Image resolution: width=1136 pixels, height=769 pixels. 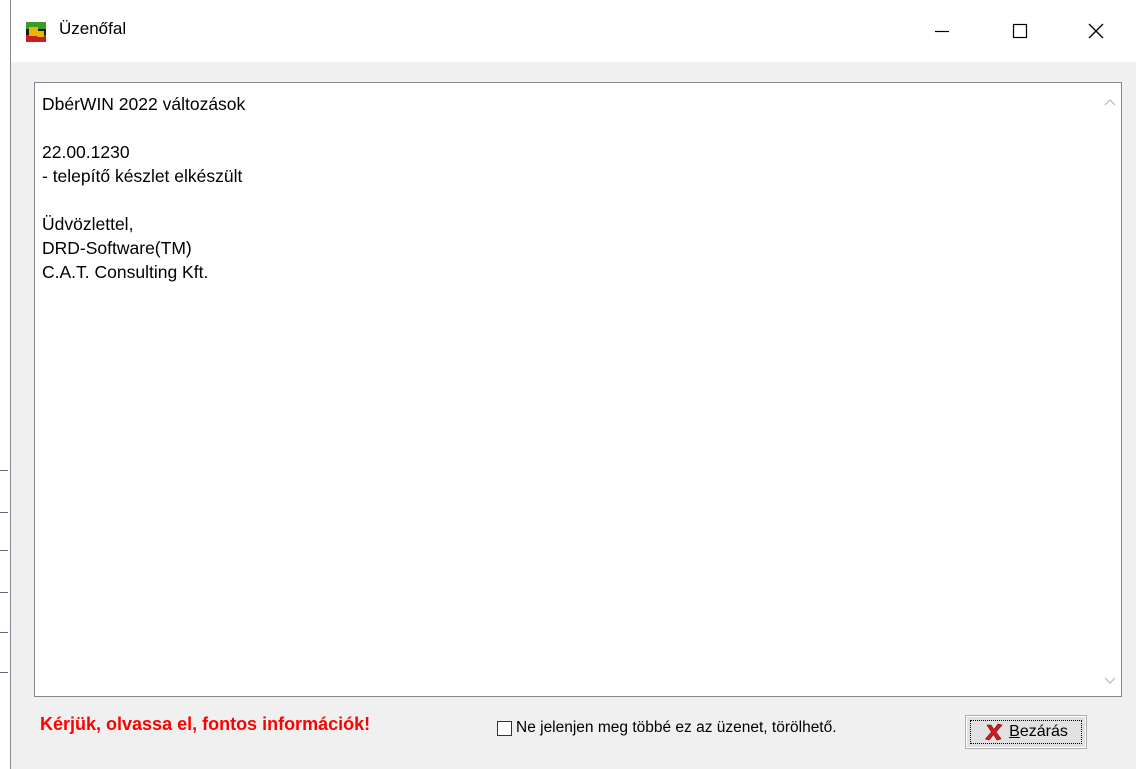 I want to click on vertical-scrollbar, so click(x=1110, y=389).